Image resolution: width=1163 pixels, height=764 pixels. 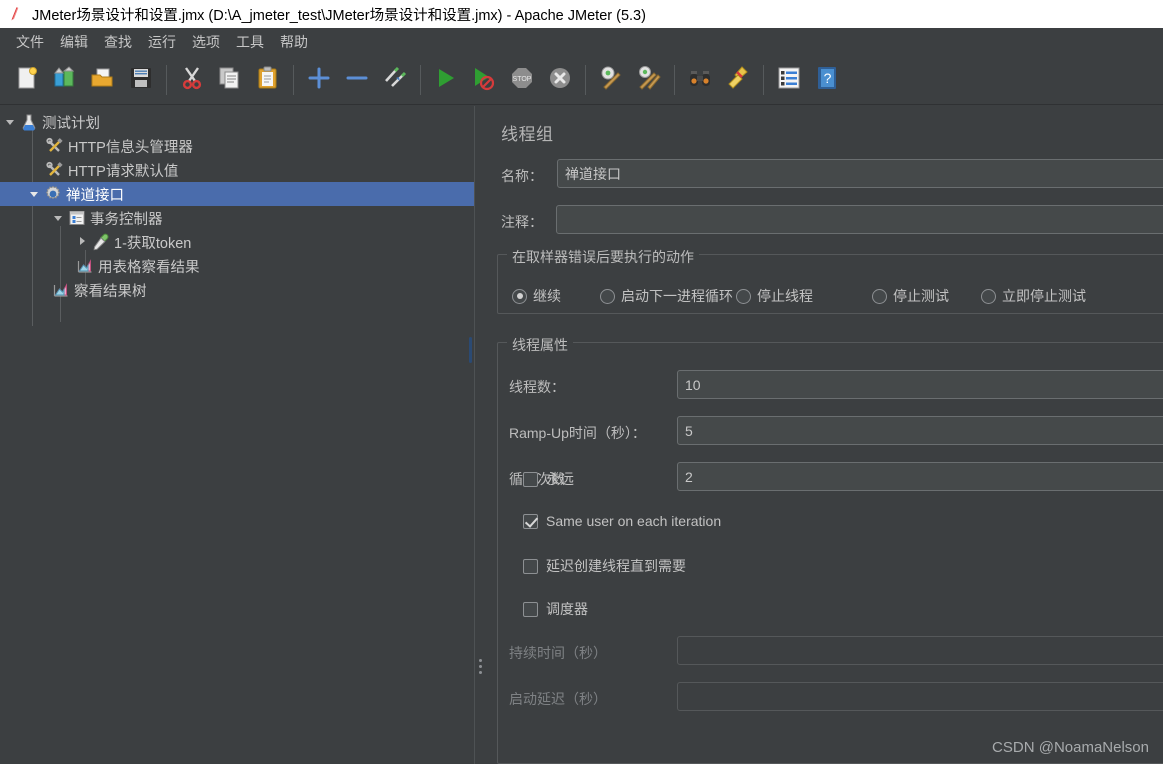 I want to click on toolbar-templates, so click(x=65, y=80).